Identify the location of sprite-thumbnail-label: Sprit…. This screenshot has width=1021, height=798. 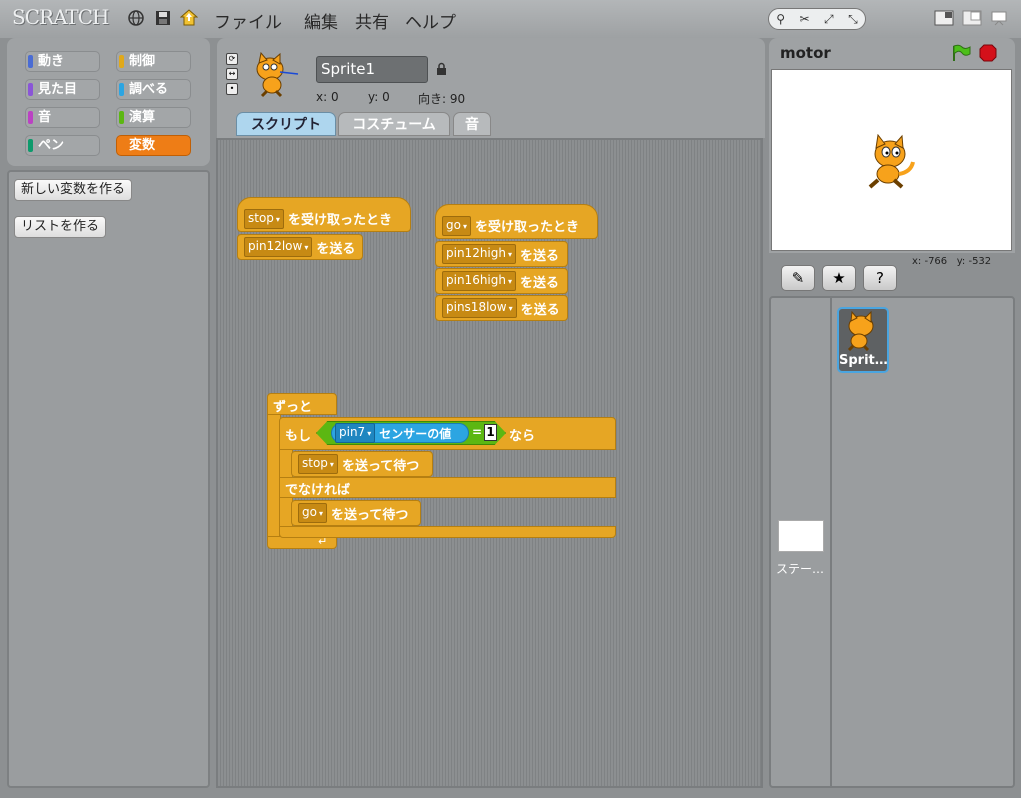
(863, 360).